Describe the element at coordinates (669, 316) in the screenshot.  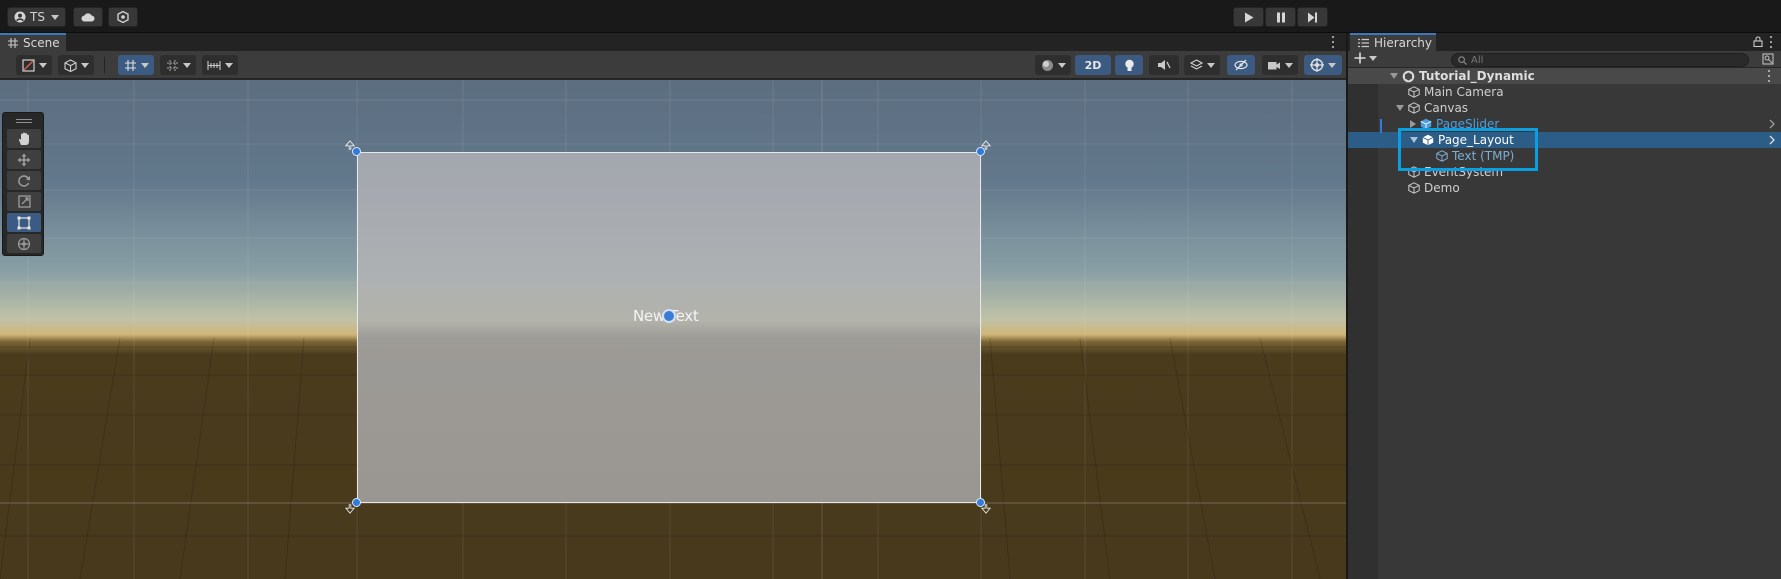
I see `pivot-handle` at that location.